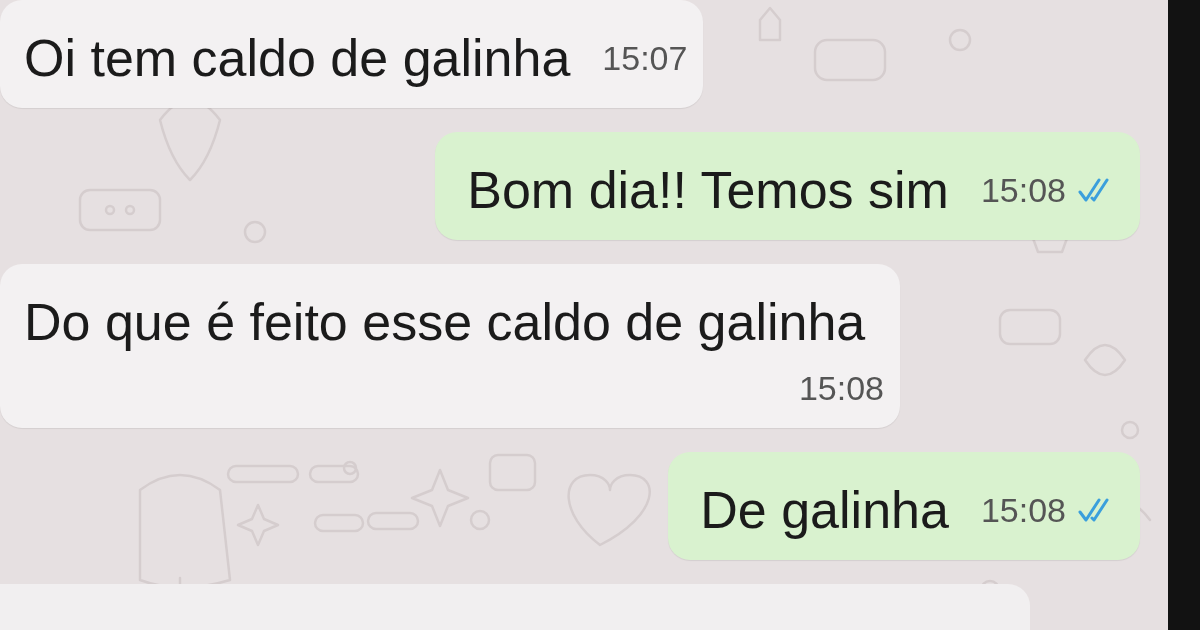 The height and width of the screenshot is (630, 1200). Describe the element at coordinates (708, 190) in the screenshot. I see `message-text: Bom dia!! Temos sim` at that location.